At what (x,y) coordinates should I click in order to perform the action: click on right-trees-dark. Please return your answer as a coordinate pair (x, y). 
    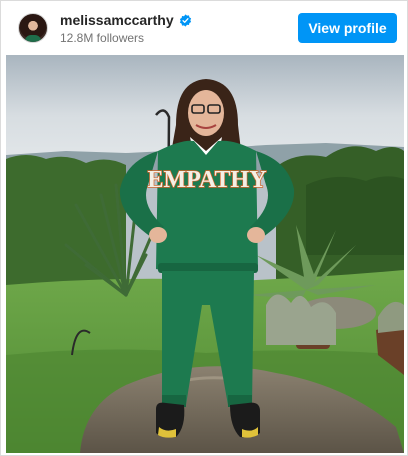
    Looking at the image, I should click on (355, 215).